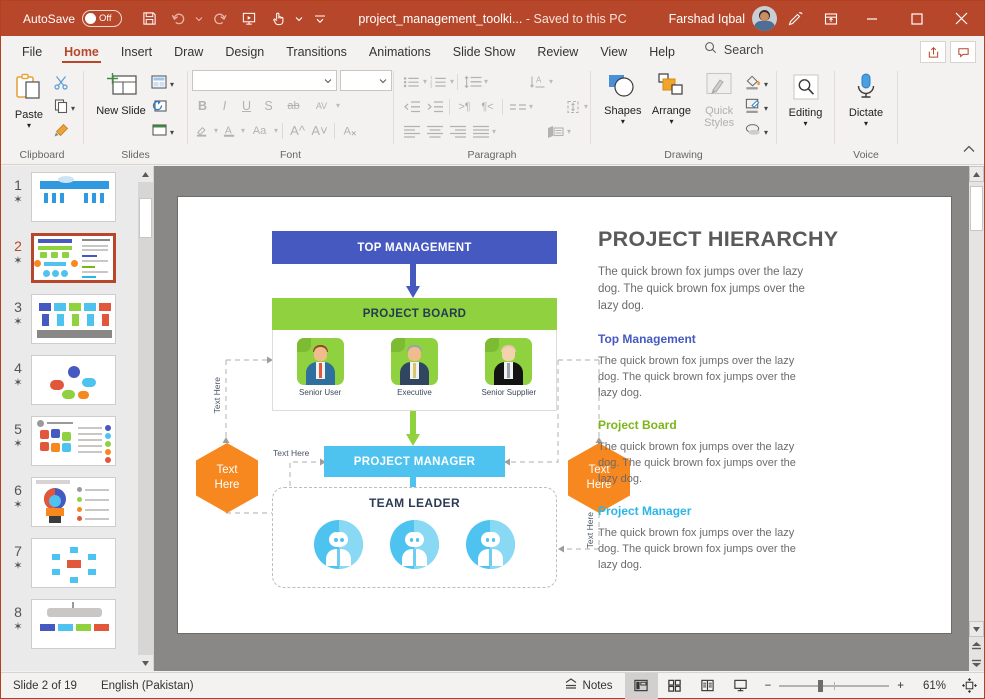 Image resolution: width=985 pixels, height=699 pixels. I want to click on maximize-button, so click(916, 18).